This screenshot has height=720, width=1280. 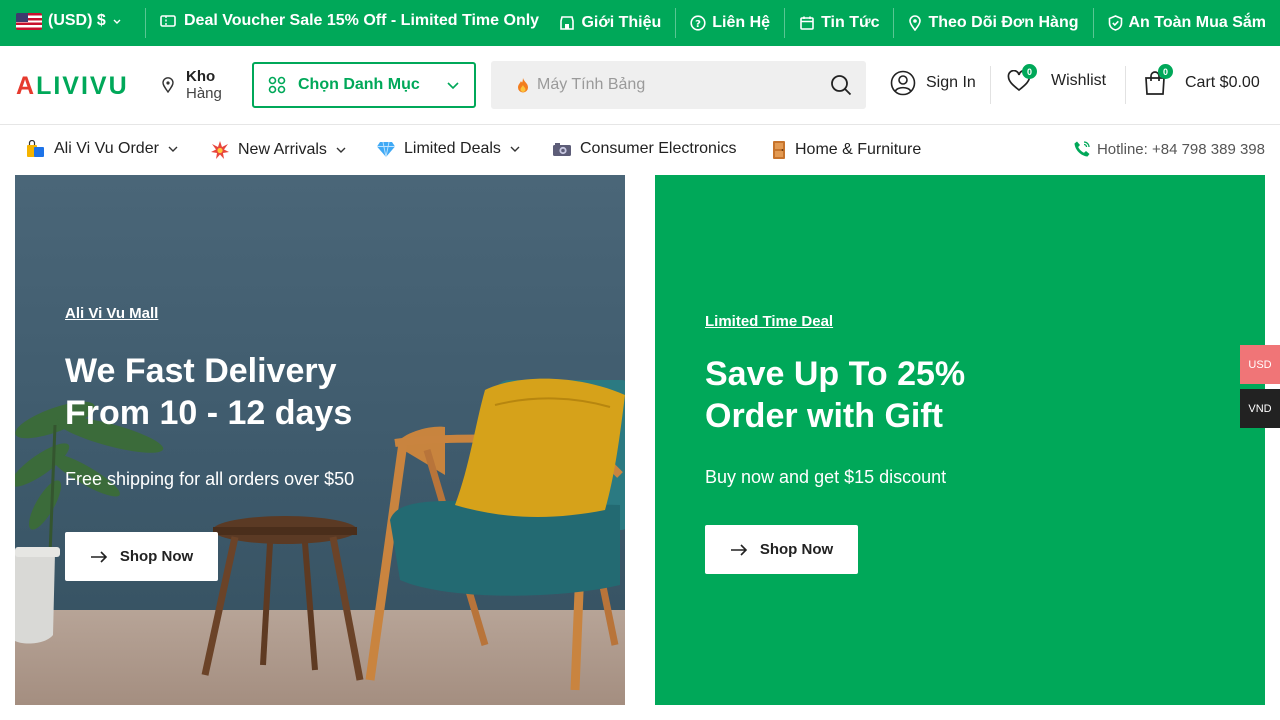 What do you see at coordinates (1260, 364) in the screenshot?
I see `currency-usd-tab: USD` at bounding box center [1260, 364].